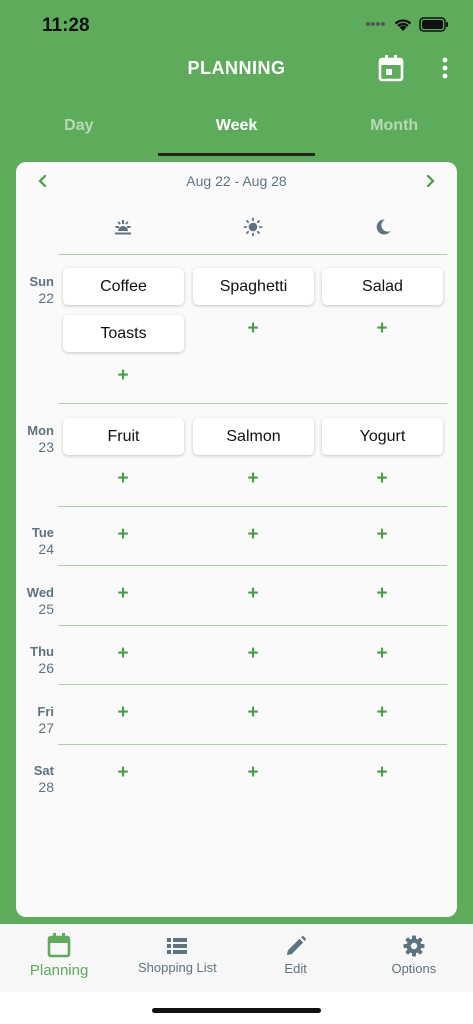  I want to click on day-name: Wed, so click(40, 592).